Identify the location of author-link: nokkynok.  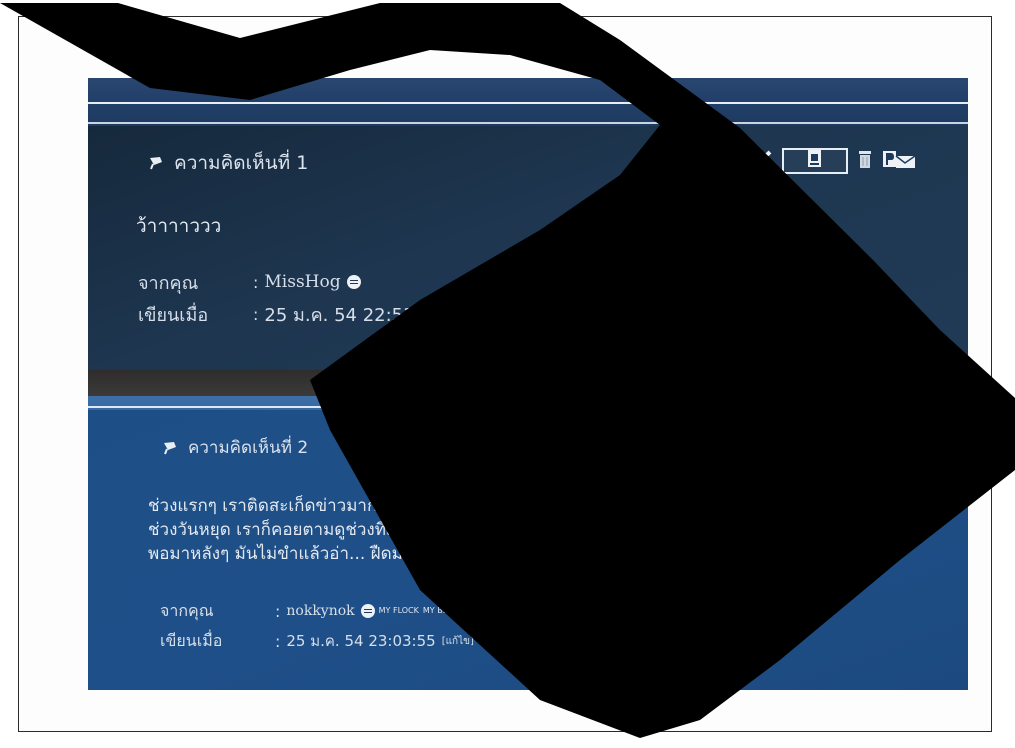
(320, 611).